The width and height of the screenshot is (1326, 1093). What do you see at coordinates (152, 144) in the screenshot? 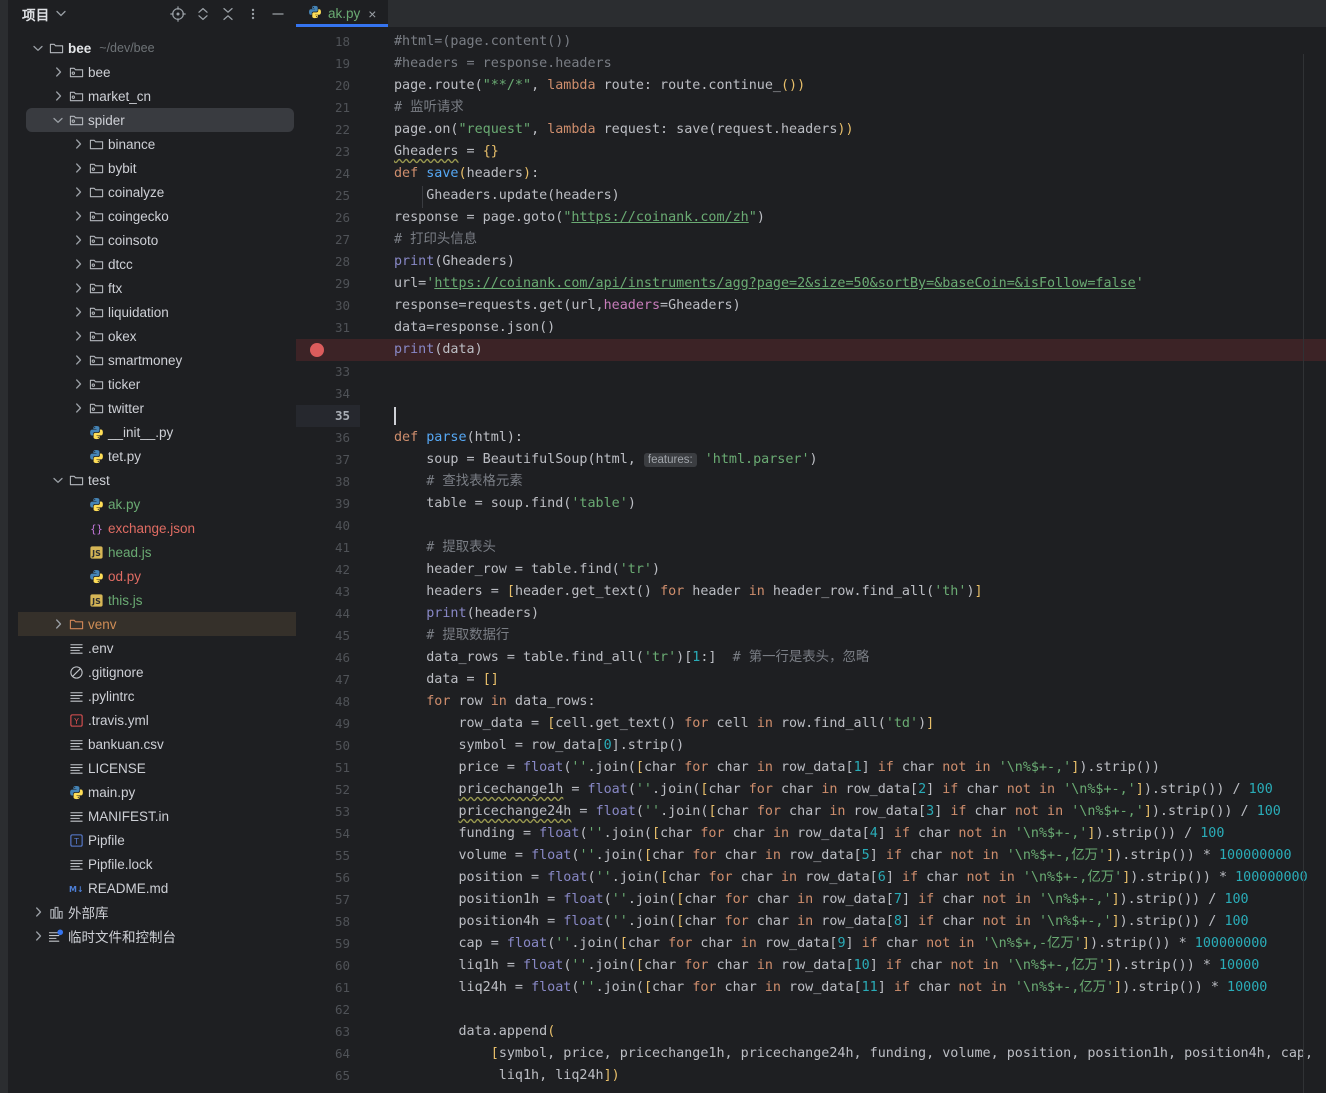
I see `tree-item-binance: binance` at bounding box center [152, 144].